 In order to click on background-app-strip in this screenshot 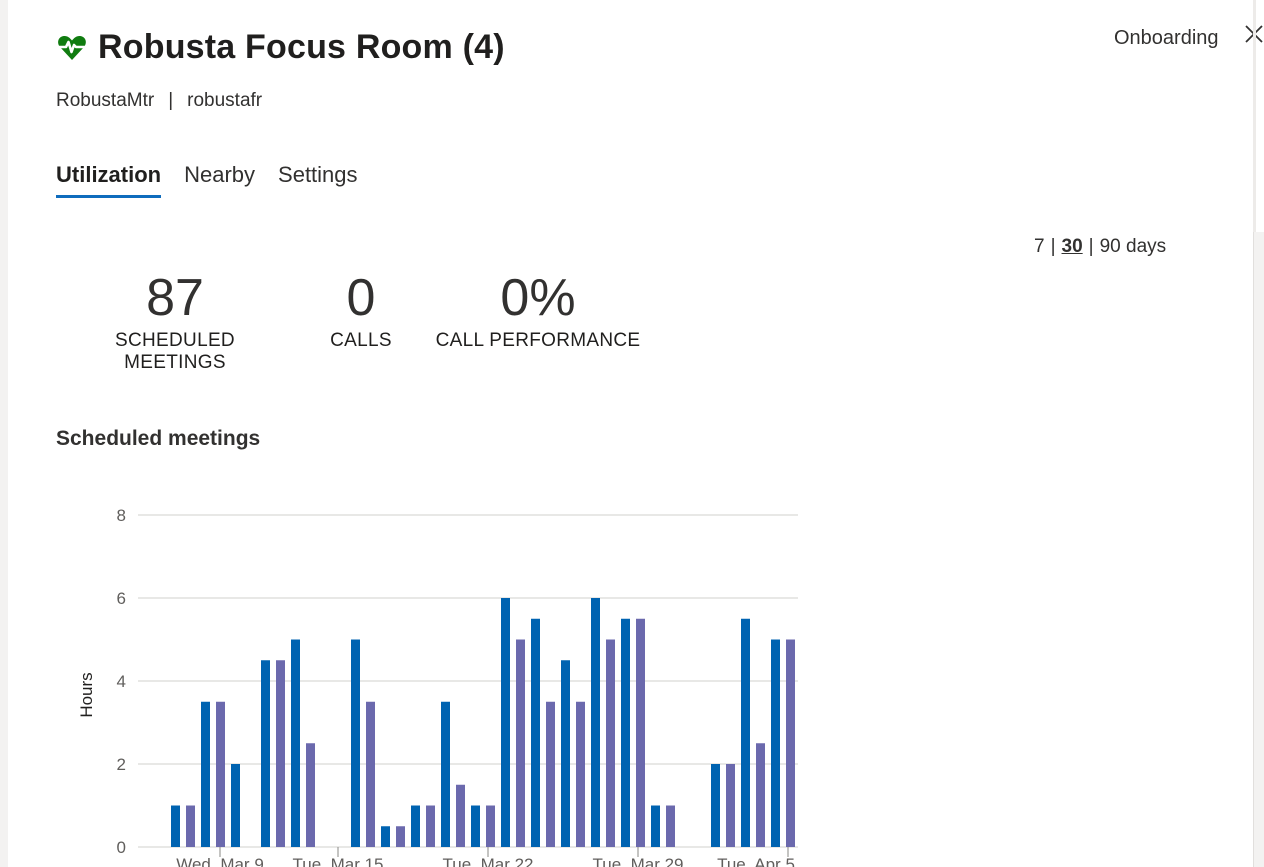, I will do `click(4, 433)`.